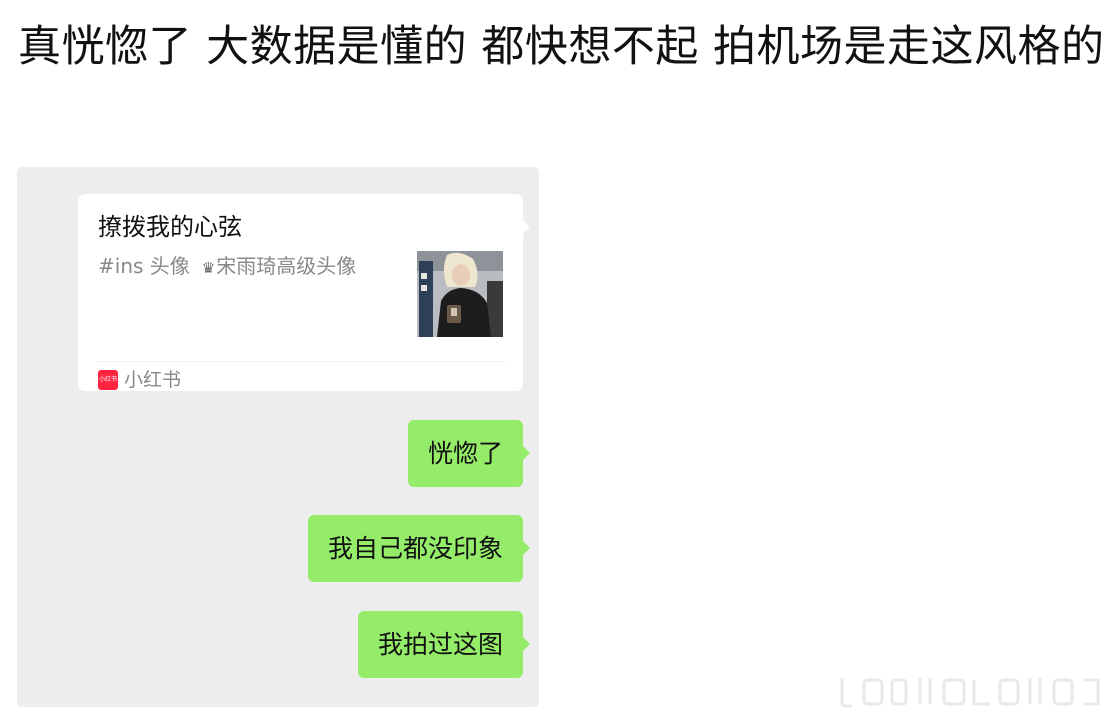 This screenshot has height=720, width=1117. What do you see at coordinates (208, 268) in the screenshot?
I see `crown-icon: ♛` at bounding box center [208, 268].